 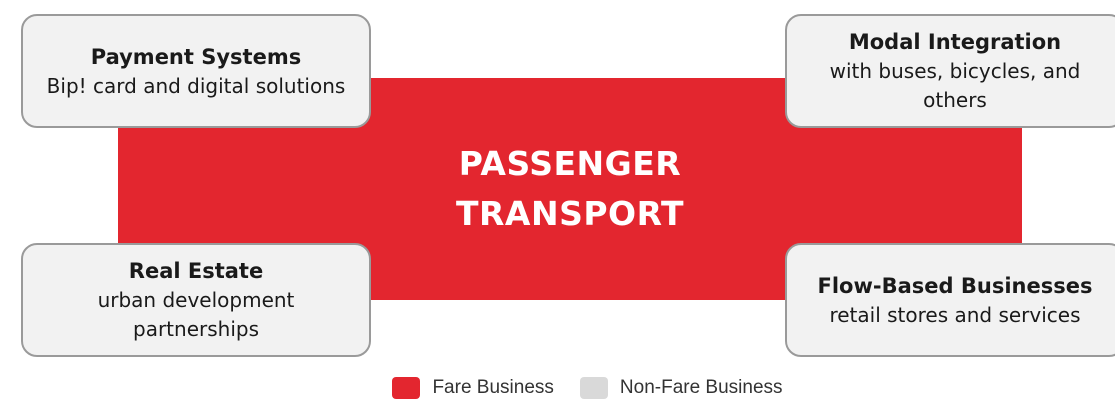 I want to click on box-description: with buses, bicycles, and others, so click(x=955, y=85).